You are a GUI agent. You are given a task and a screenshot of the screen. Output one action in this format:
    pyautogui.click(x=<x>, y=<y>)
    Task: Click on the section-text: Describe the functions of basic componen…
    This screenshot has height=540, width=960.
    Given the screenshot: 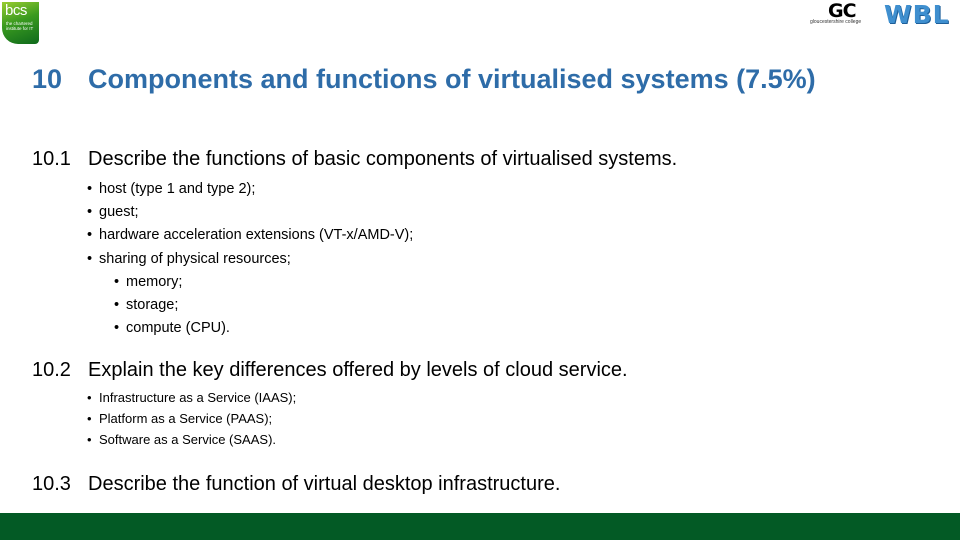 What is the action you would take?
    pyautogui.click(x=383, y=159)
    